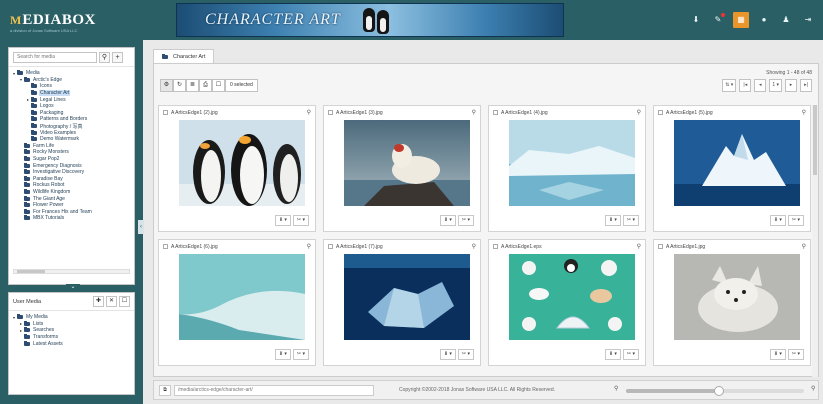  What do you see at coordinates (141, 227) in the screenshot?
I see `chevron-left-icon: ‹` at bounding box center [141, 227].